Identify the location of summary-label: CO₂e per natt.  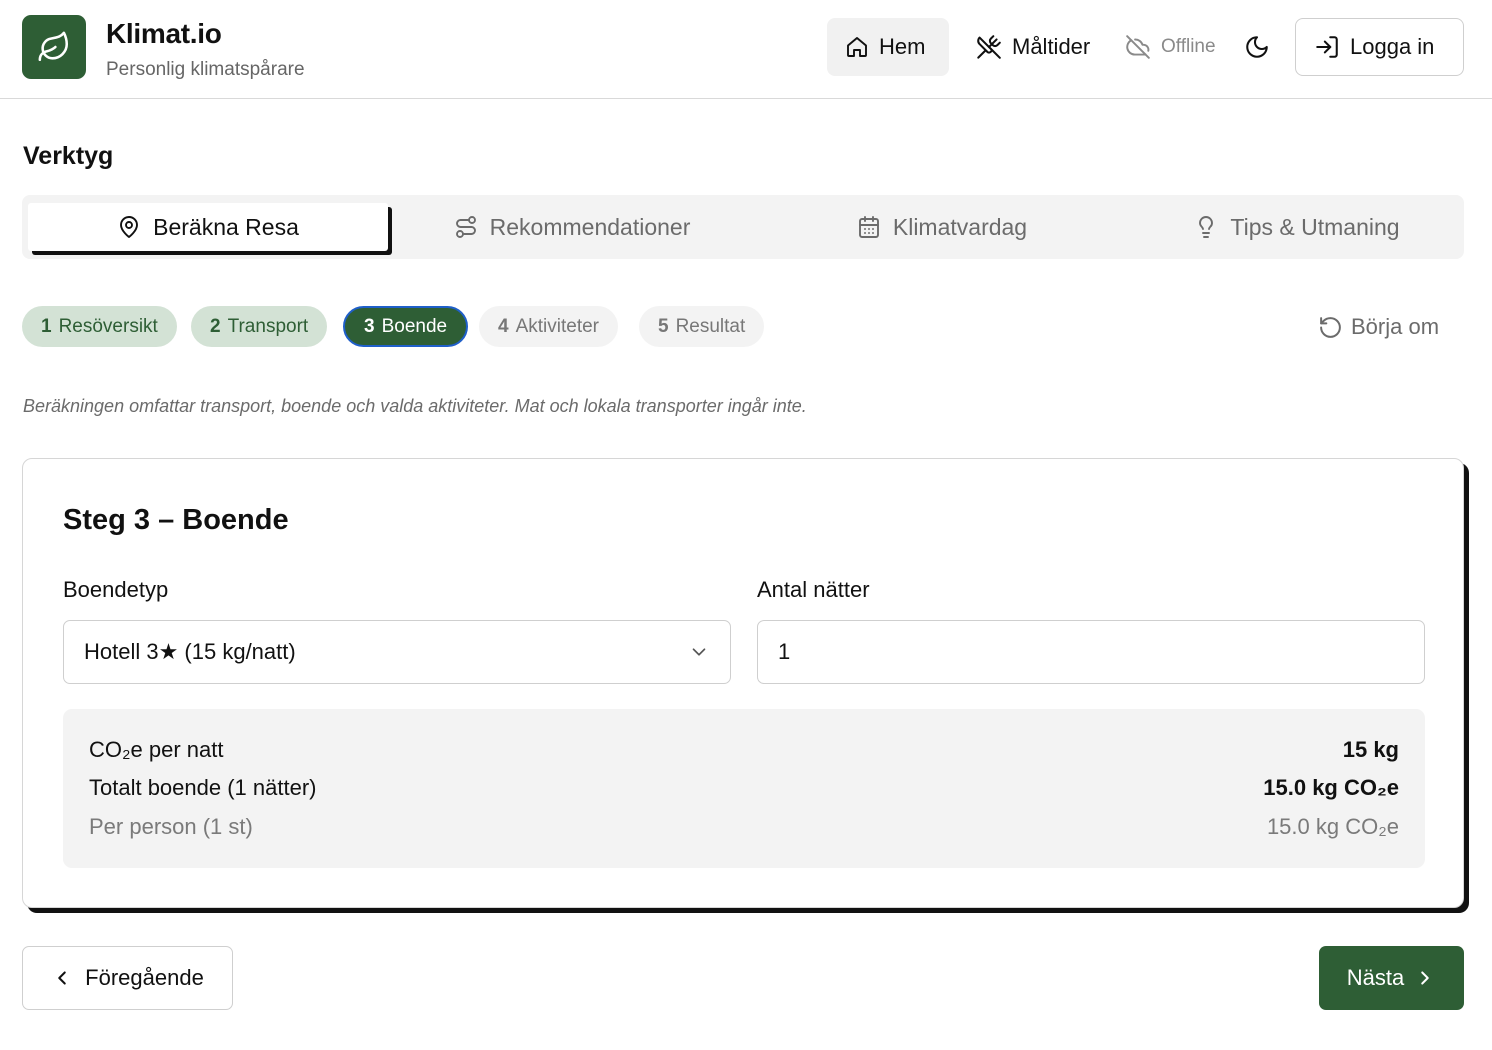
(156, 749).